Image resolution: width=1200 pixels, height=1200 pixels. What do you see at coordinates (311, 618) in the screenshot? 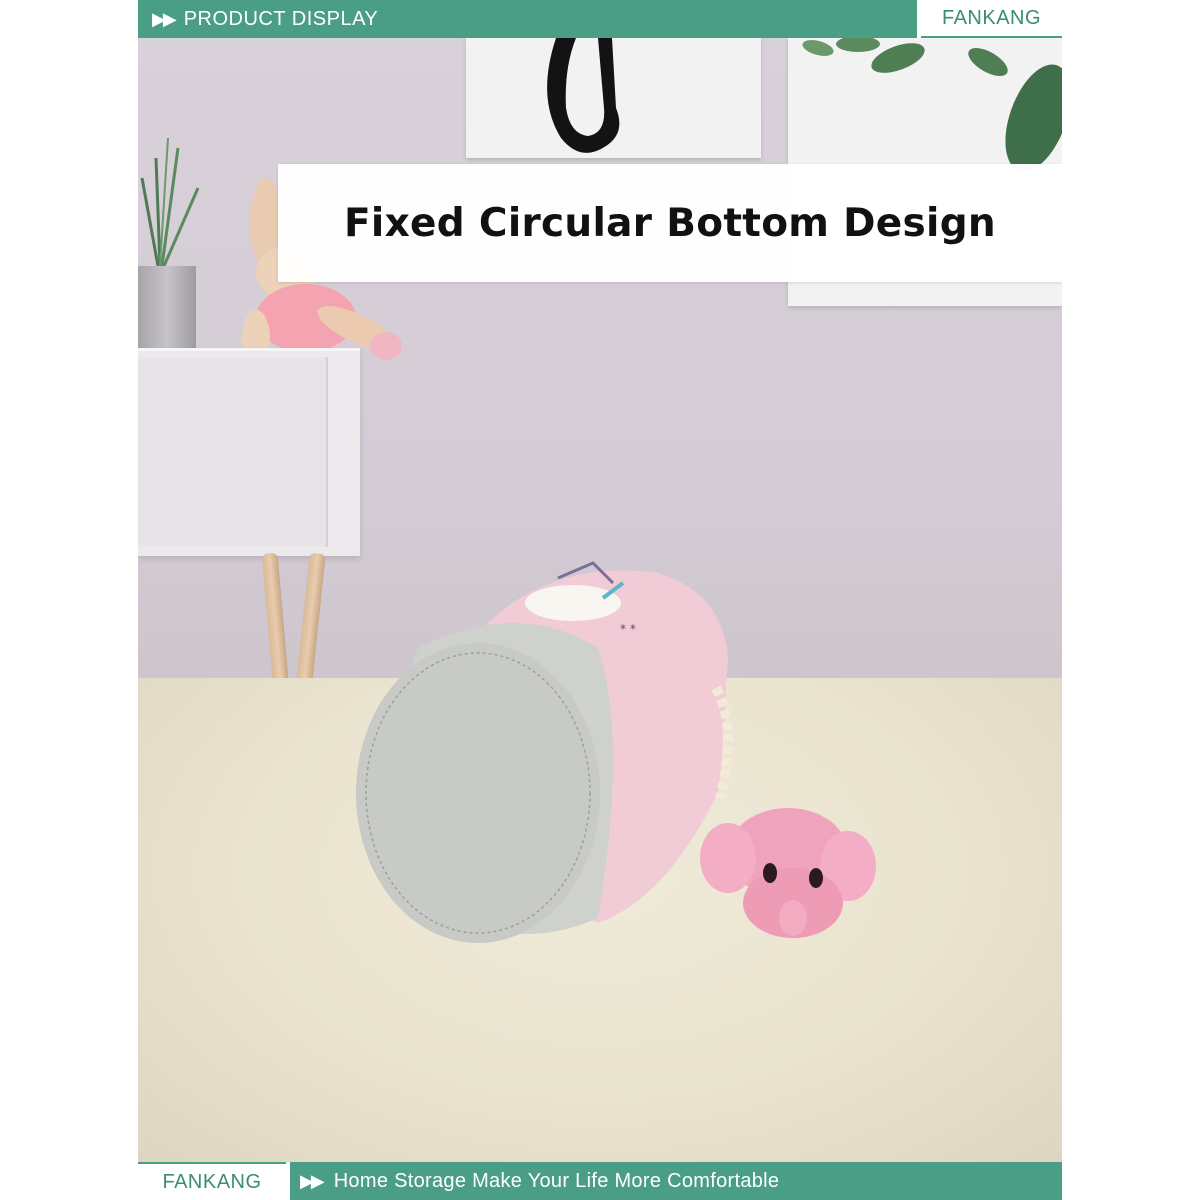
I see `cabinet-leg-right` at bounding box center [311, 618].